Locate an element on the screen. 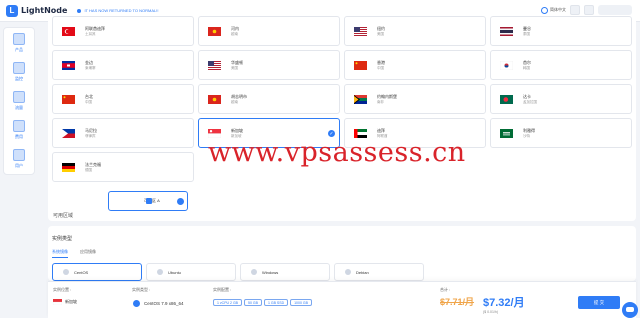  type-label: 实例类型 : is located at coordinates (141, 289).